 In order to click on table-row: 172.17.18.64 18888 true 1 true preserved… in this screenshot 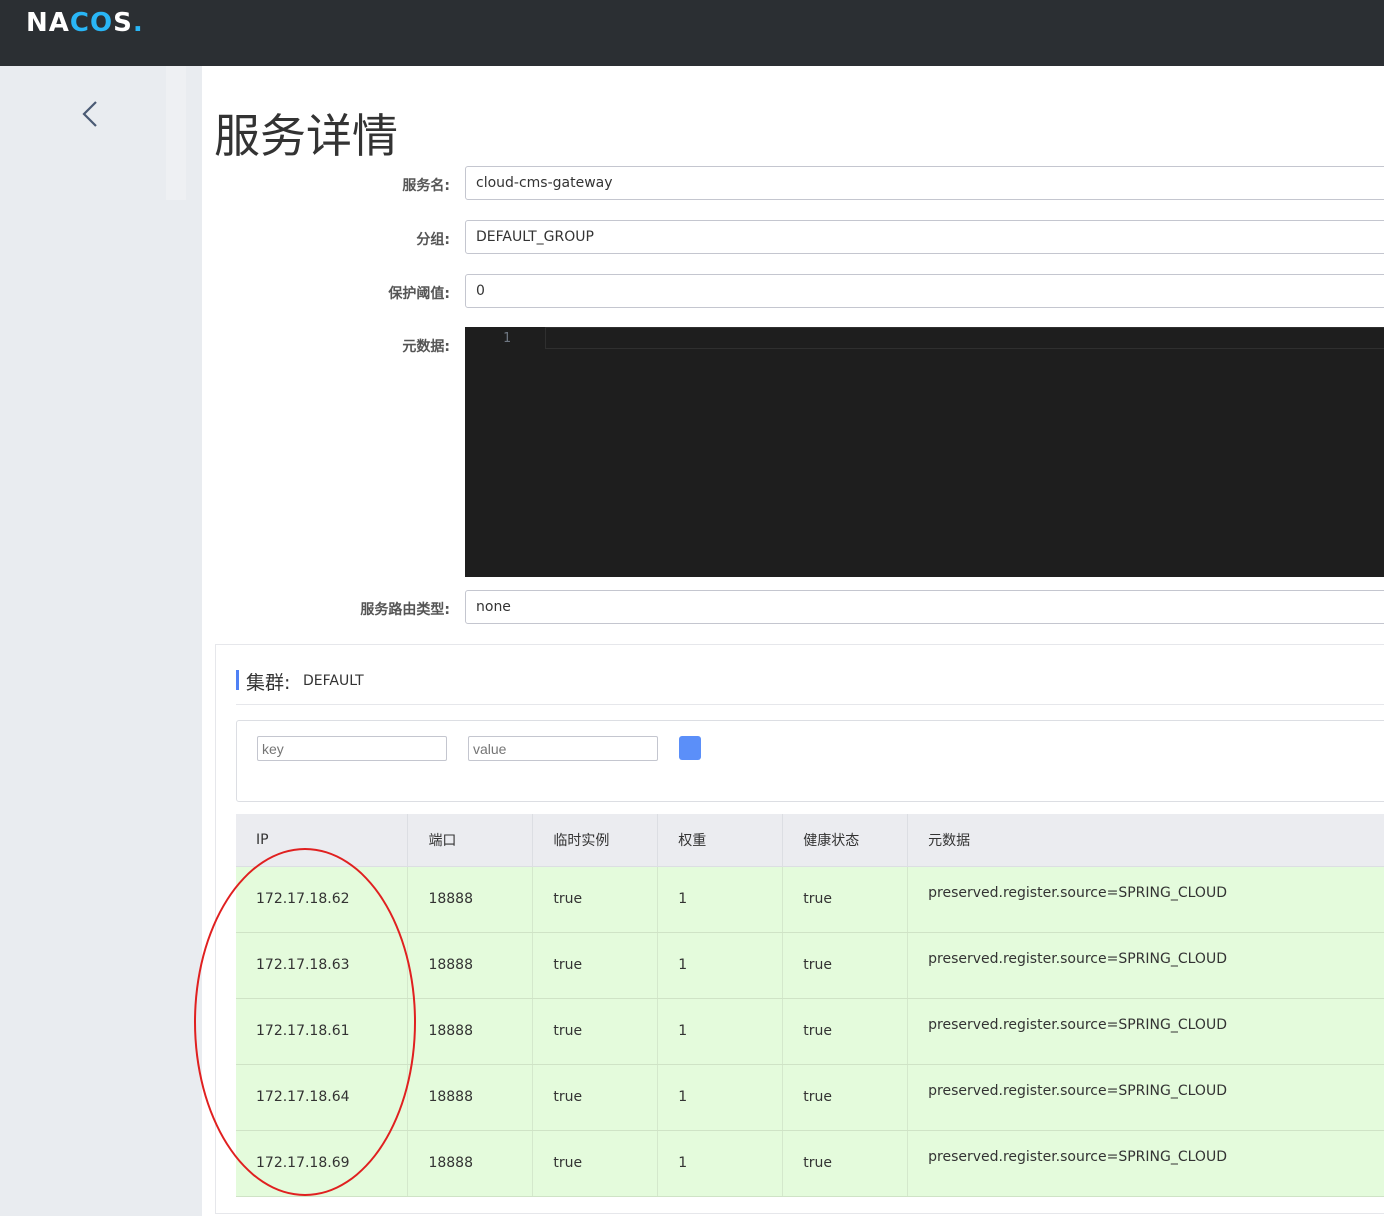, I will do `click(810, 1097)`.